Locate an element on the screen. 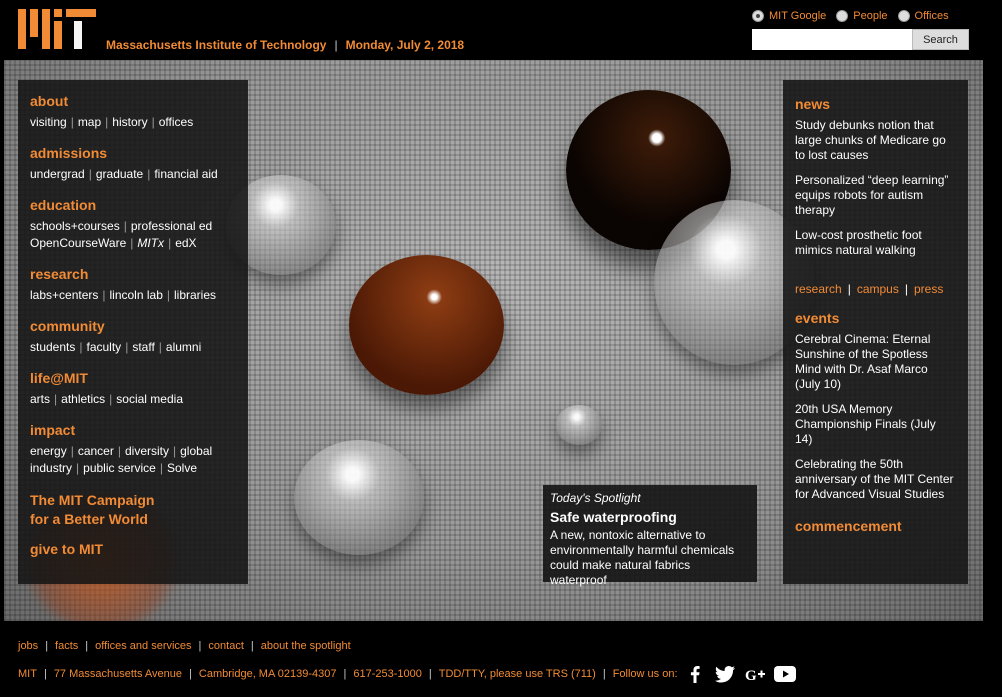 The height and width of the screenshot is (697, 1002). nav-link-arts: arts is located at coordinates (40, 399).